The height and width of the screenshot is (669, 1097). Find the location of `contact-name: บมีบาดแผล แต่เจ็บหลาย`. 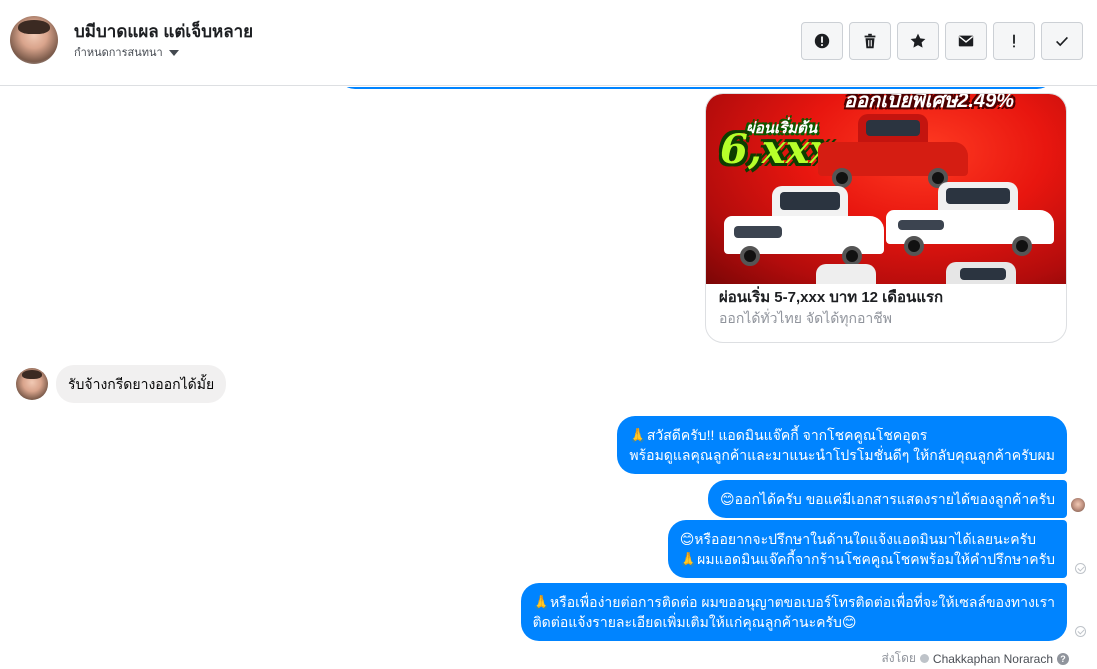

contact-name: บมีบาดแผล แต่เจ็บหลาย is located at coordinates (163, 31).